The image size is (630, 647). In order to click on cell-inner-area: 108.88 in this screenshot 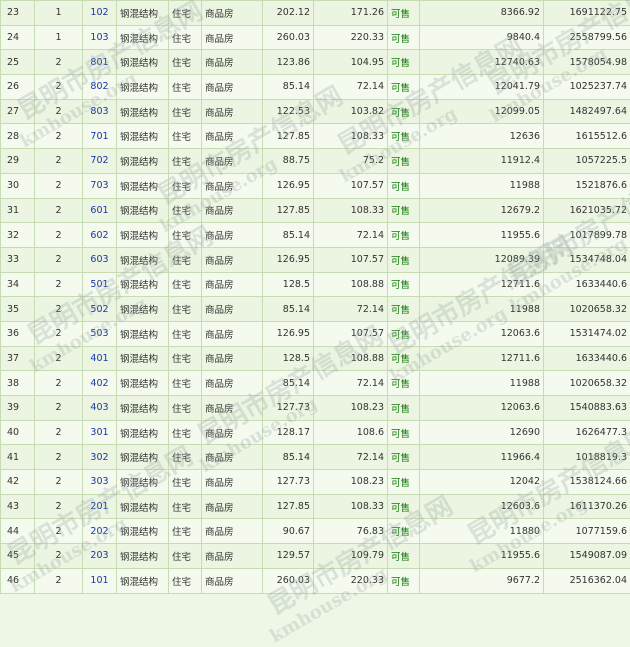, I will do `click(351, 284)`.